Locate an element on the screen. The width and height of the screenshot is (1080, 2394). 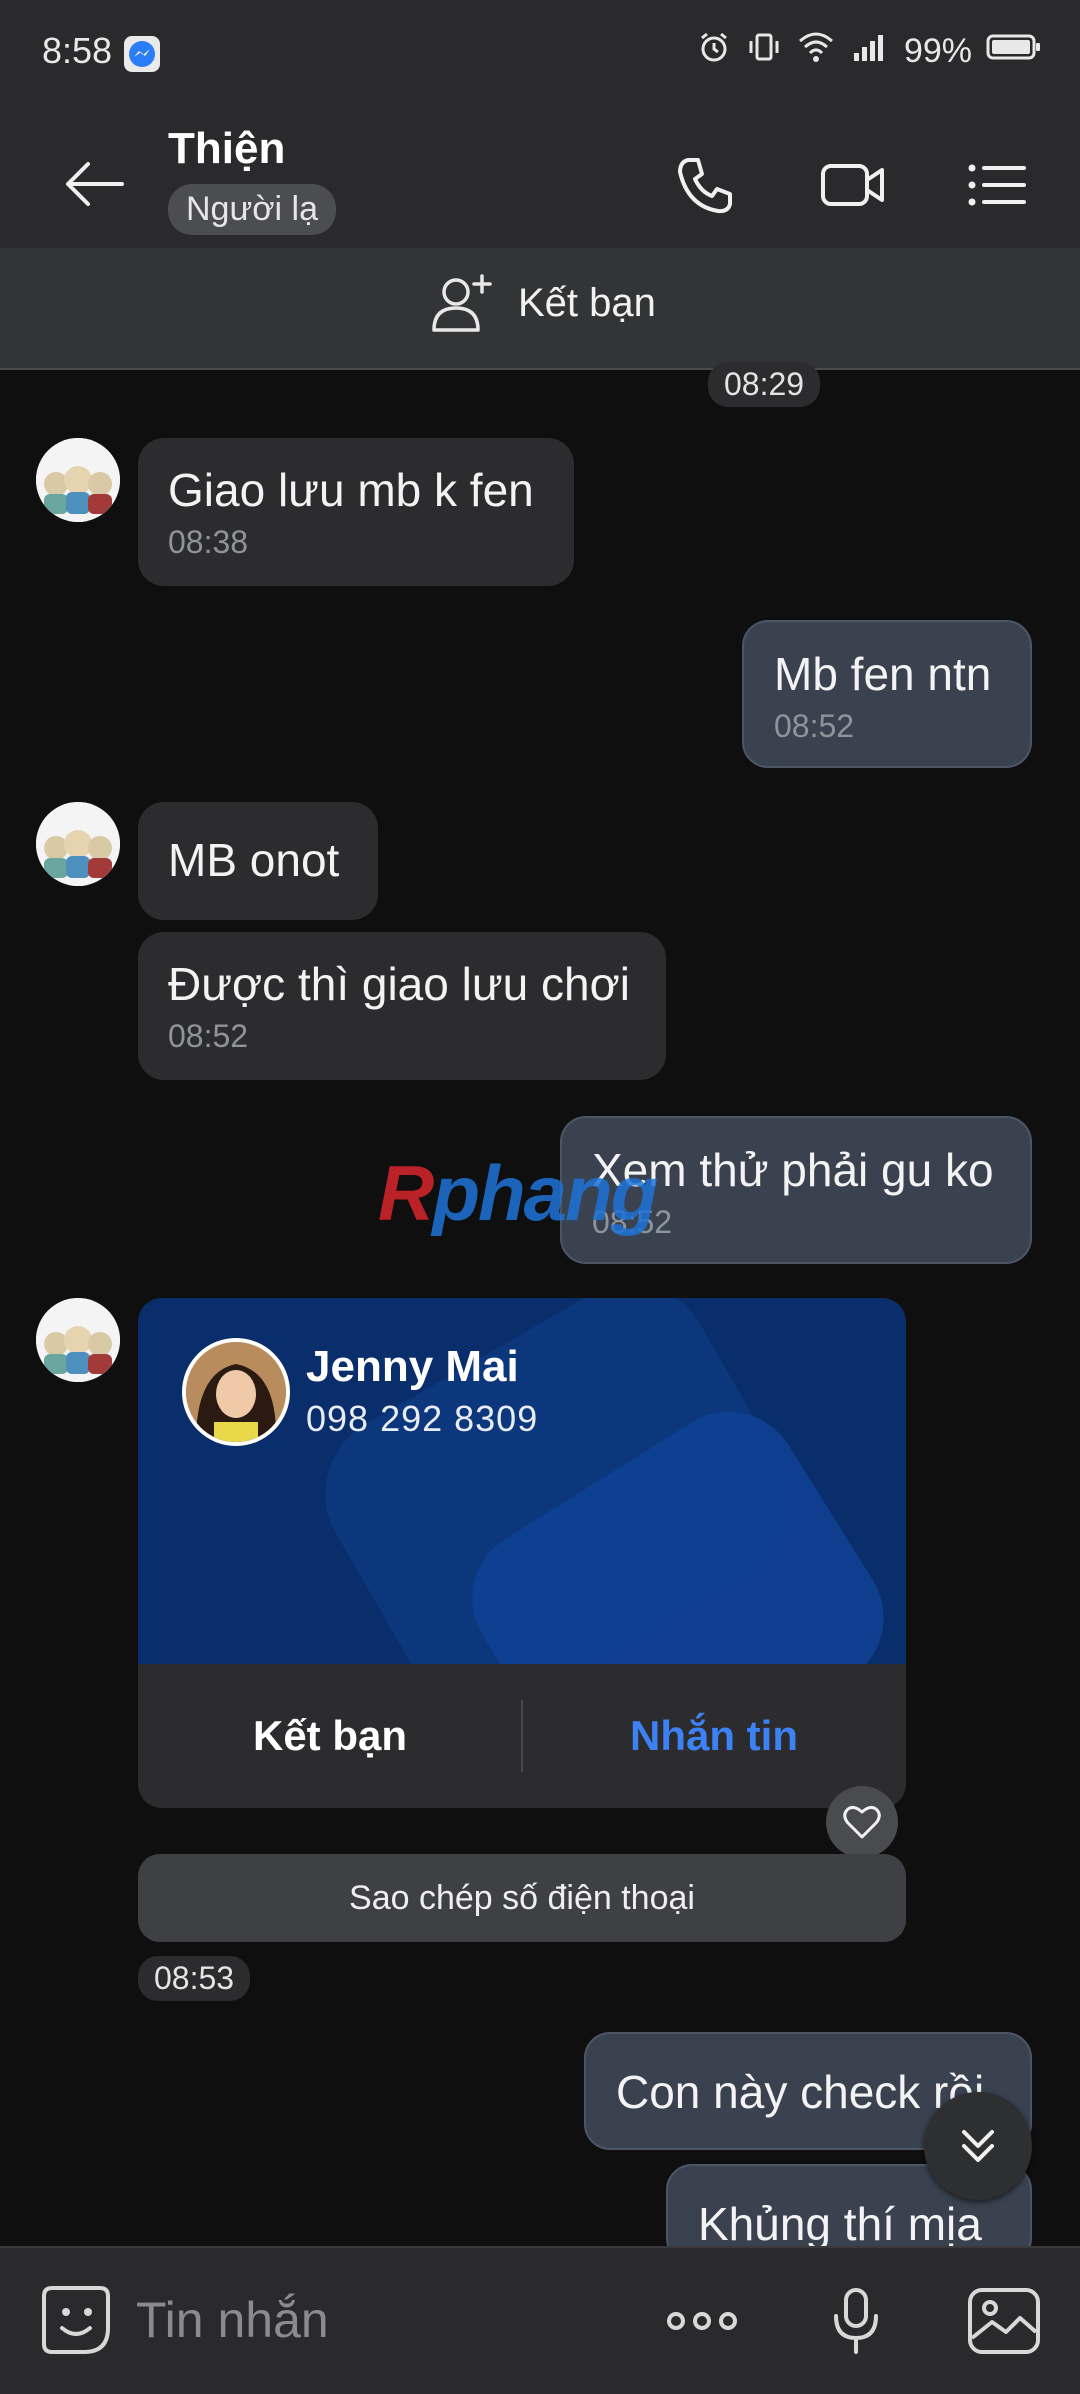
status-bar: 8:58 99% is located at coordinates (540, 55).